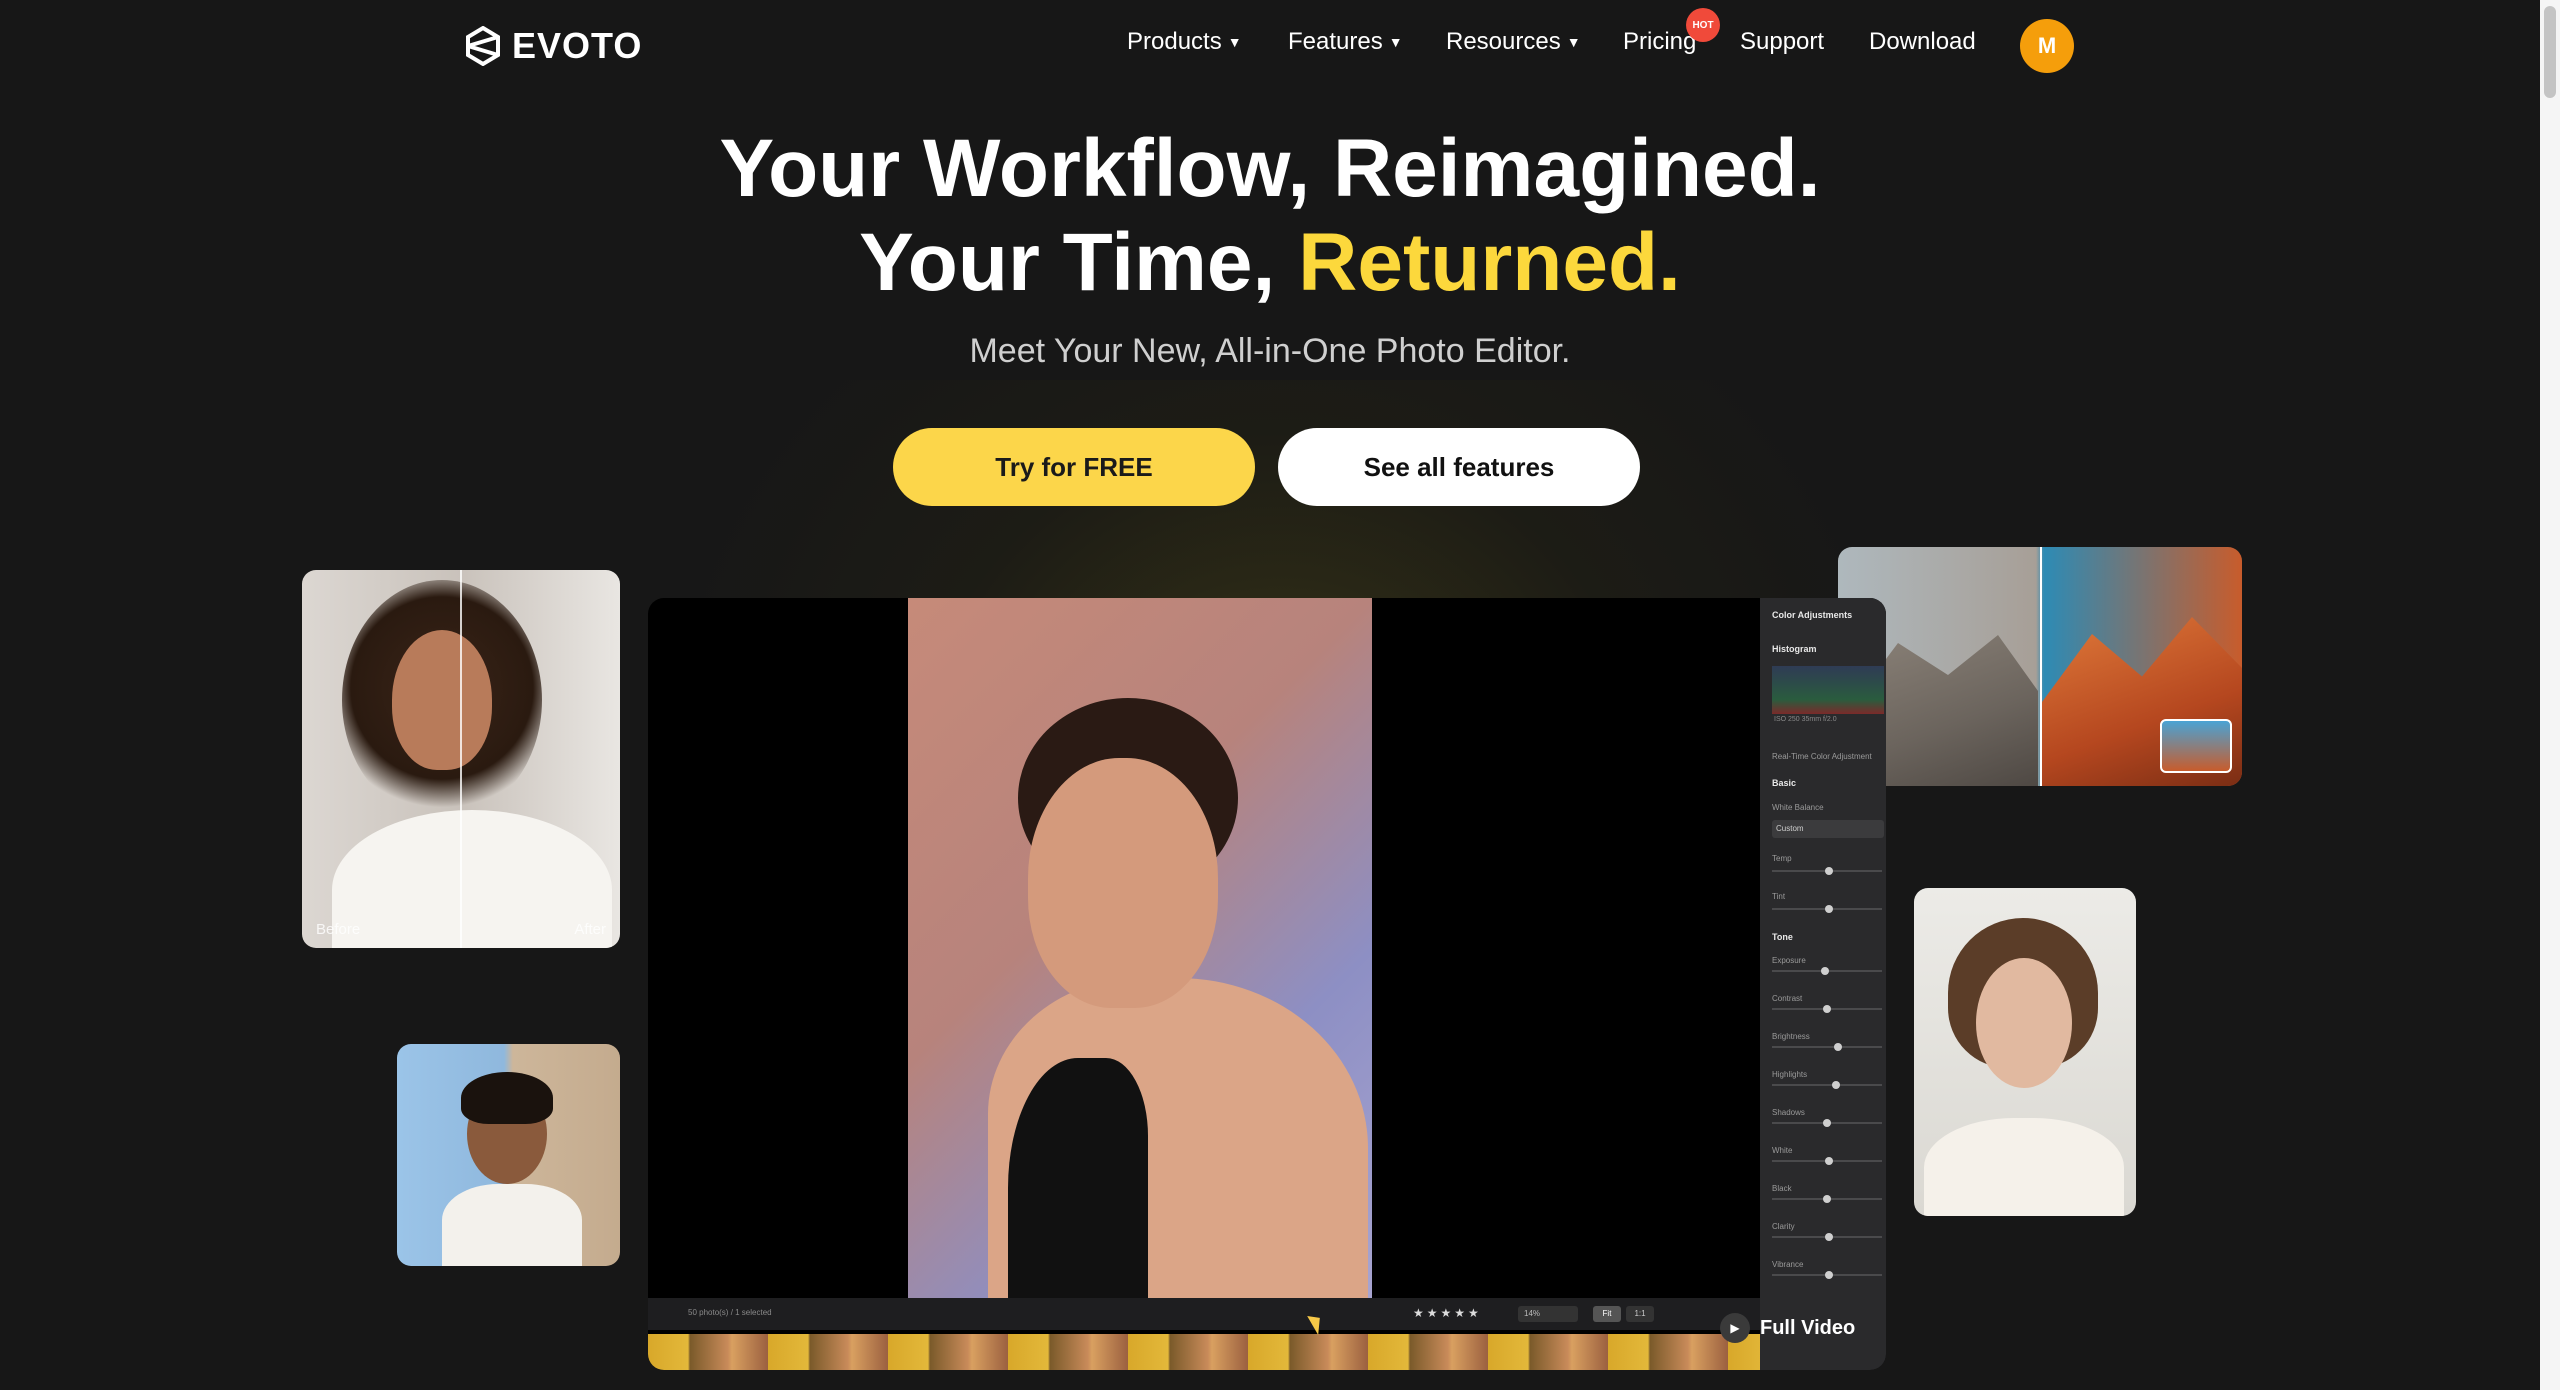 Image resolution: width=2560 pixels, height=1390 pixels. What do you see at coordinates (1074, 467) in the screenshot?
I see `try-for-free-button: Try for FREE` at bounding box center [1074, 467].